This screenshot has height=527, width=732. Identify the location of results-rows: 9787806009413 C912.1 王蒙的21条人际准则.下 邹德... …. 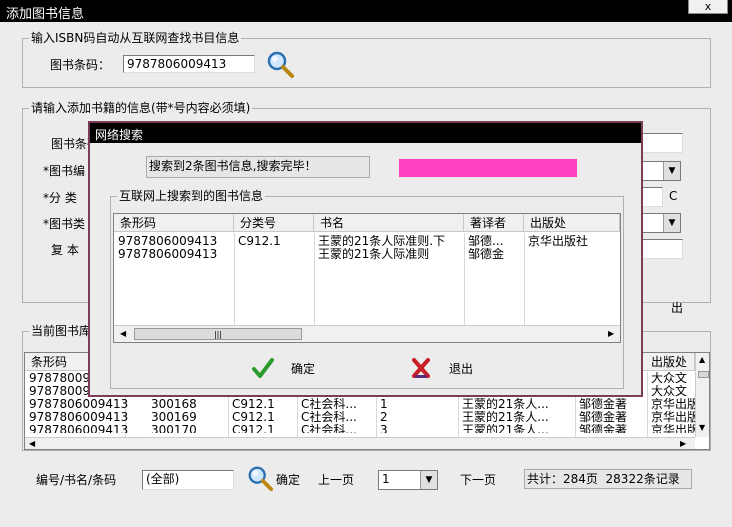
(367, 279).